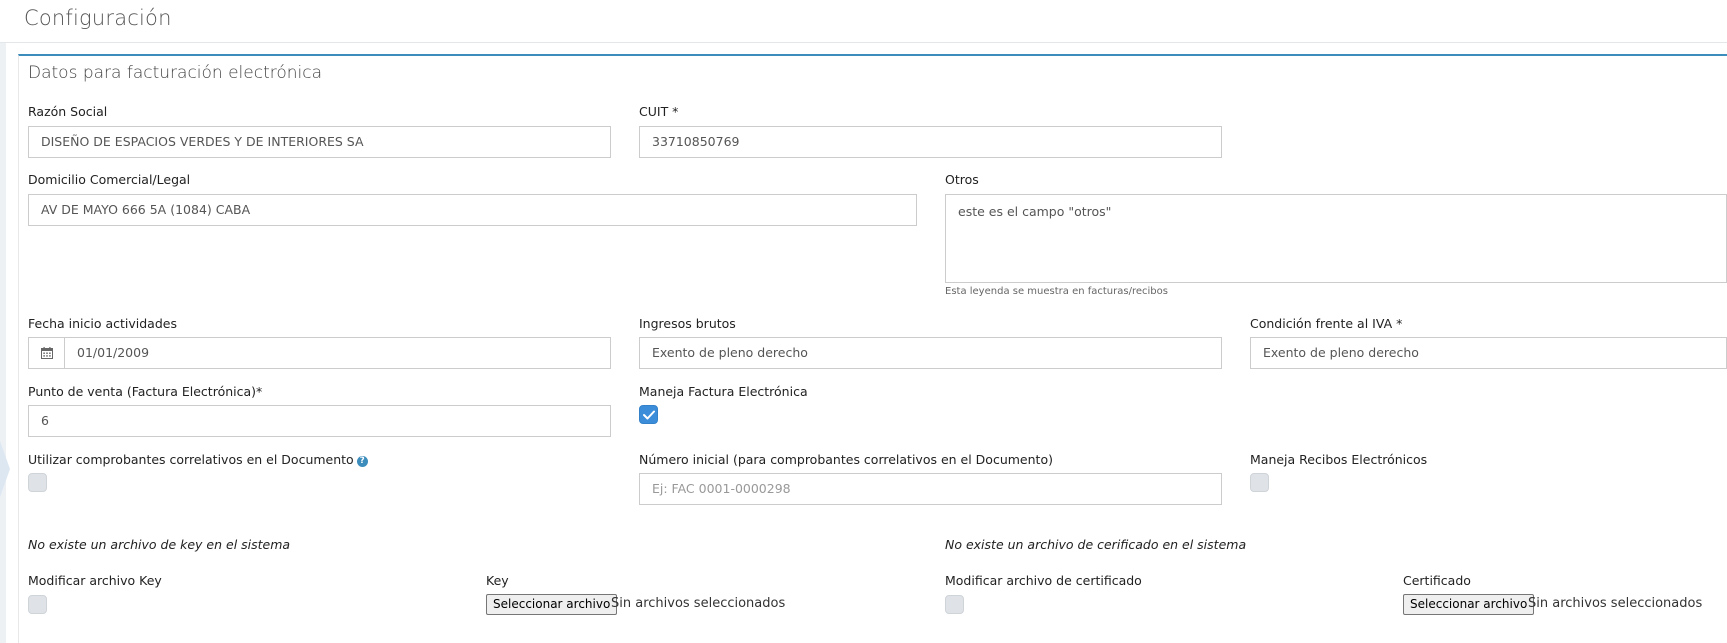 Image resolution: width=1727 pixels, height=643 pixels. Describe the element at coordinates (319, 421) in the screenshot. I see `punto-venta-input: 6` at that location.